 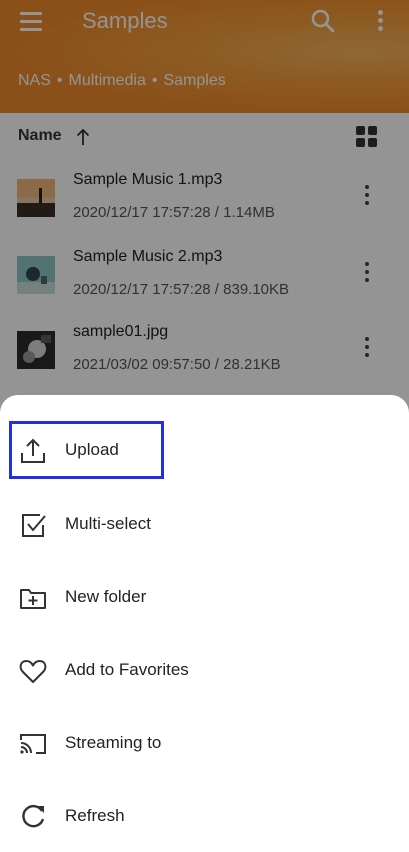 What do you see at coordinates (204, 671) in the screenshot?
I see `menu-item-add-to-favorites: Add to Favorites` at bounding box center [204, 671].